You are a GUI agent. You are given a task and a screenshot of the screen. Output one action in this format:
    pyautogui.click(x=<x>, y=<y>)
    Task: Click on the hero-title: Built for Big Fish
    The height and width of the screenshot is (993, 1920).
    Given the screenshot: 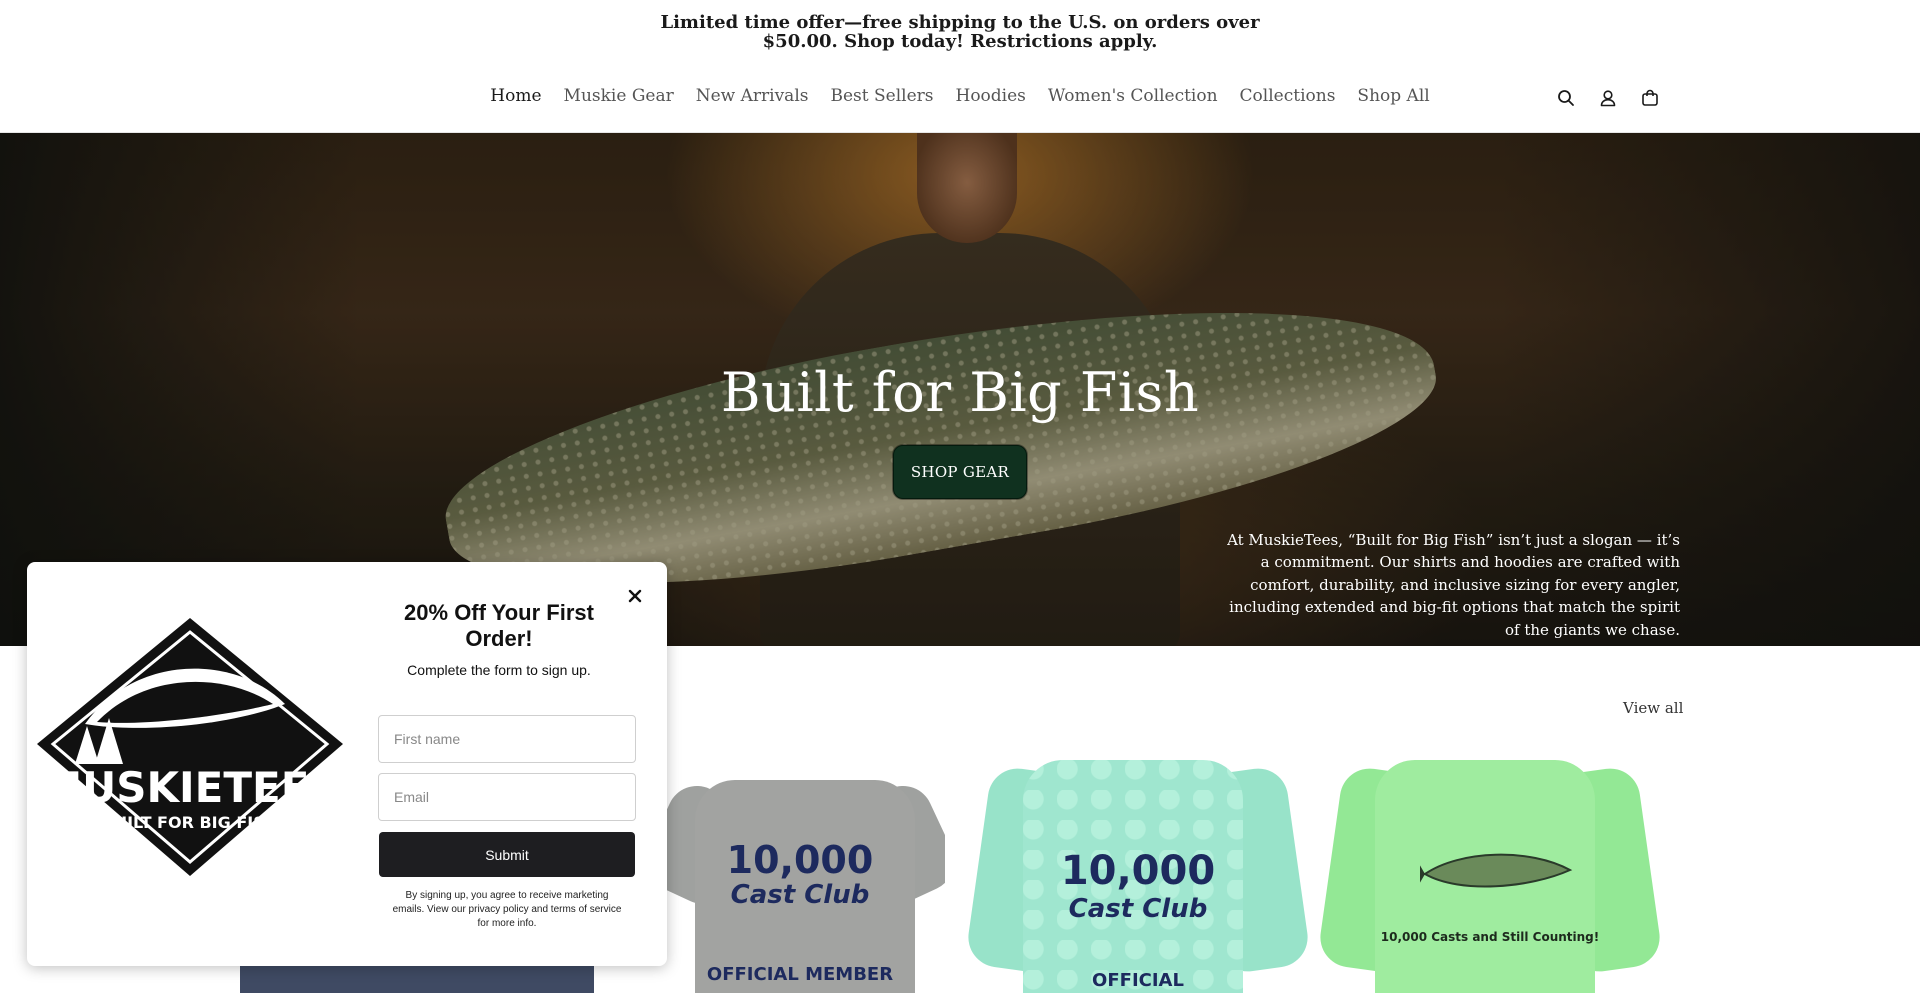 What is the action you would take?
    pyautogui.click(x=960, y=392)
    